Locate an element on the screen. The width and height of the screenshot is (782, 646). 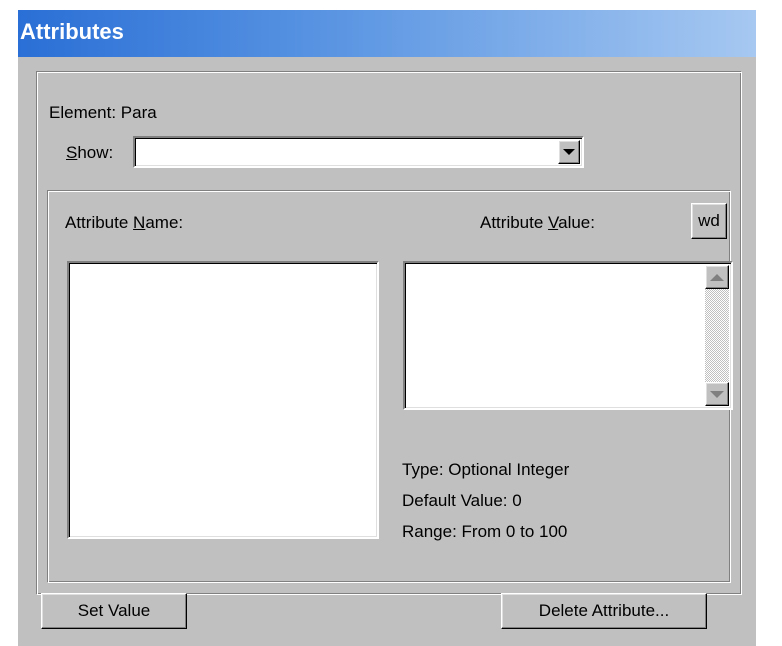
attribute-name-label: Attribute Name: is located at coordinates (124, 223).